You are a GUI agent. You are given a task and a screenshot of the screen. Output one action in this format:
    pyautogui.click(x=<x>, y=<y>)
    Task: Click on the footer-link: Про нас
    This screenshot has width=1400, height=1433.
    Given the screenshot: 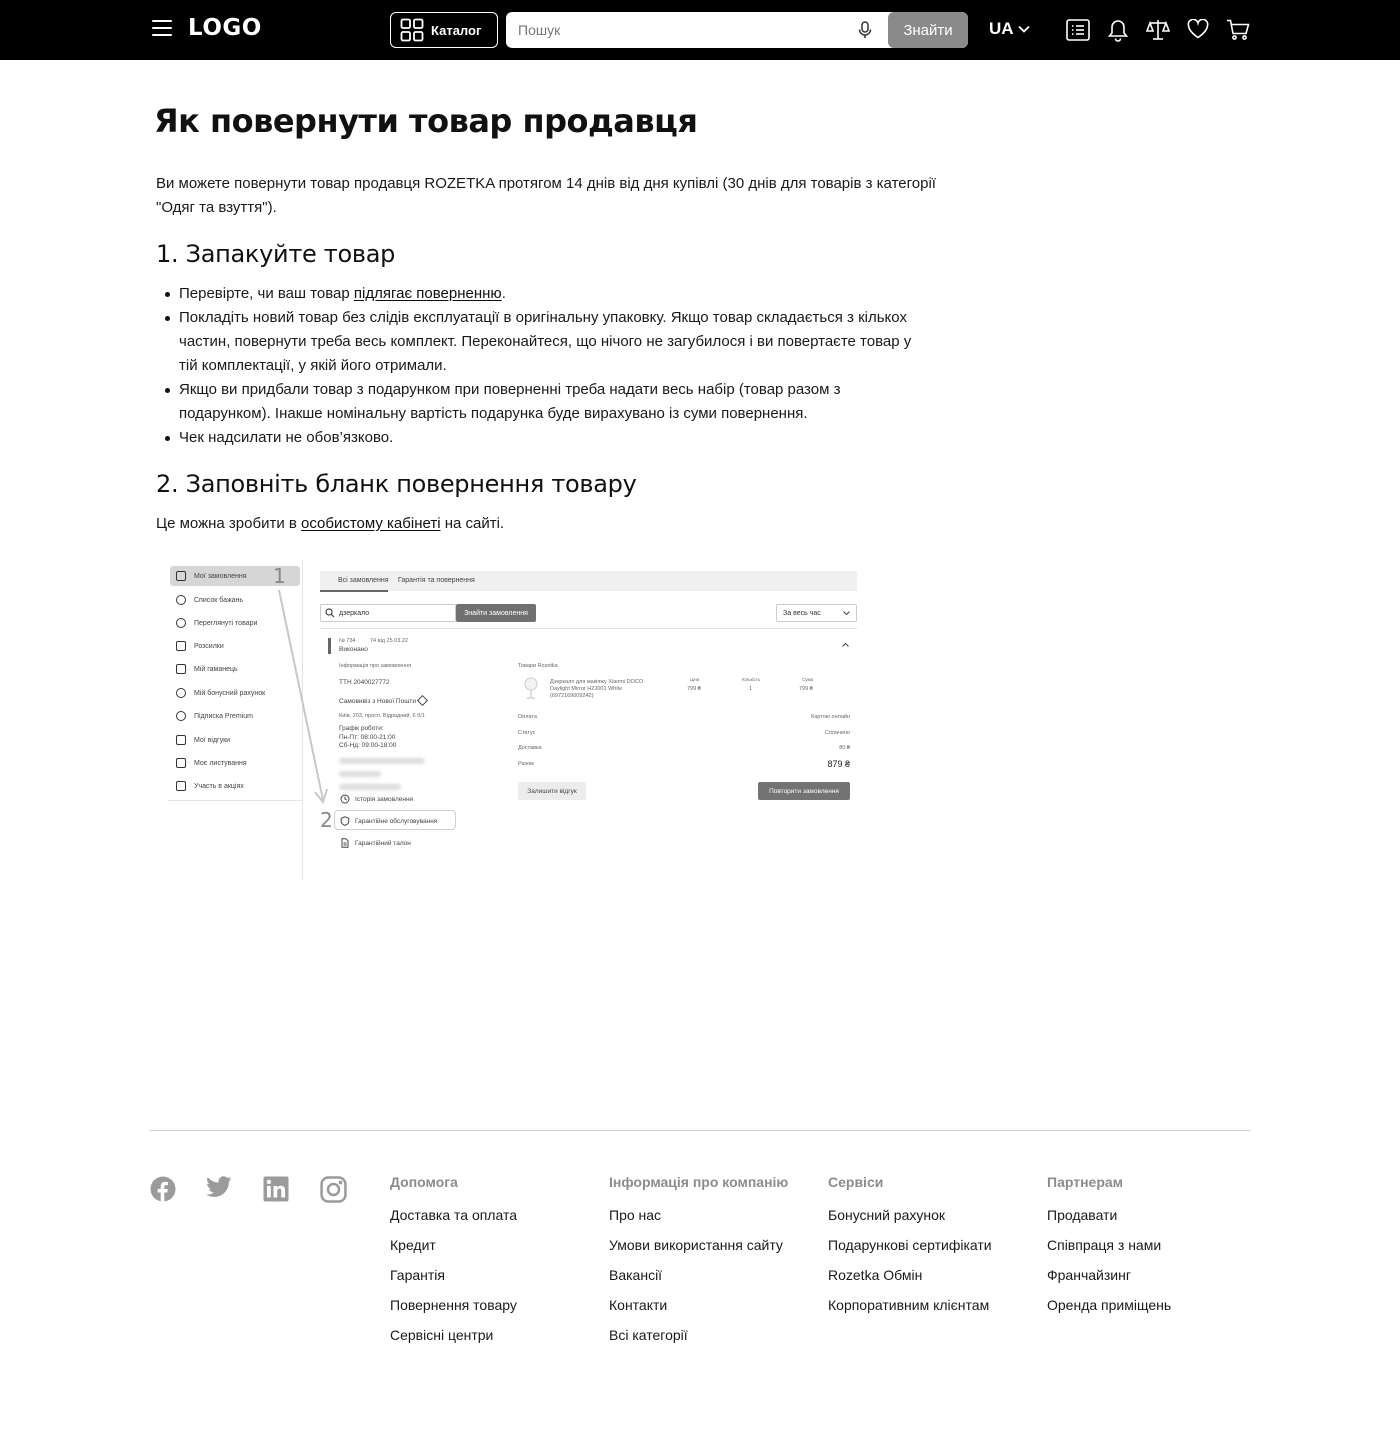 What is the action you would take?
    pyautogui.click(x=698, y=1221)
    